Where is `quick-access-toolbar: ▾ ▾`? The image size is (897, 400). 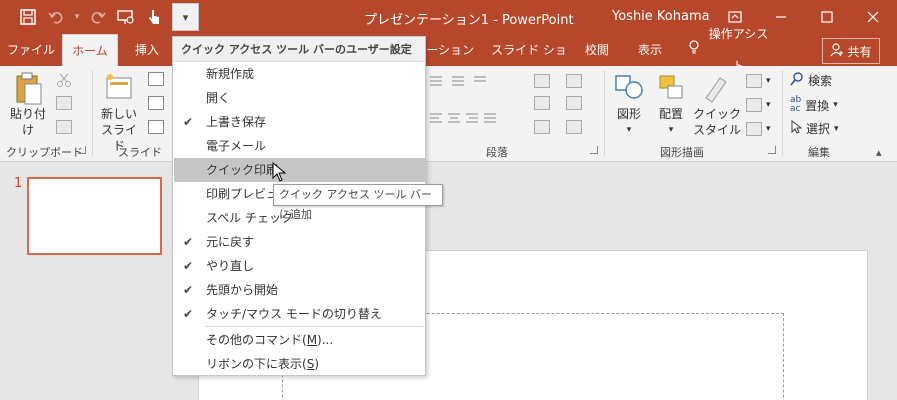 quick-access-toolbar: ▾ ▾ is located at coordinates (91, 17).